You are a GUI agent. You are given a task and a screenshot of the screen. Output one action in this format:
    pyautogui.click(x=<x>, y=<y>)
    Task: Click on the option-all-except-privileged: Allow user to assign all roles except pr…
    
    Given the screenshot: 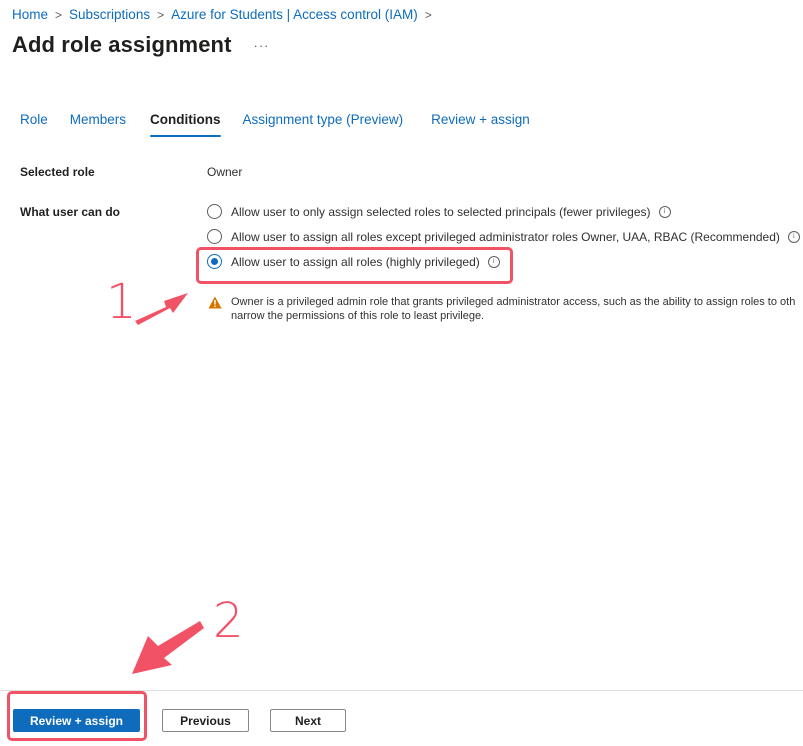 What is the action you would take?
    pyautogui.click(x=503, y=236)
    